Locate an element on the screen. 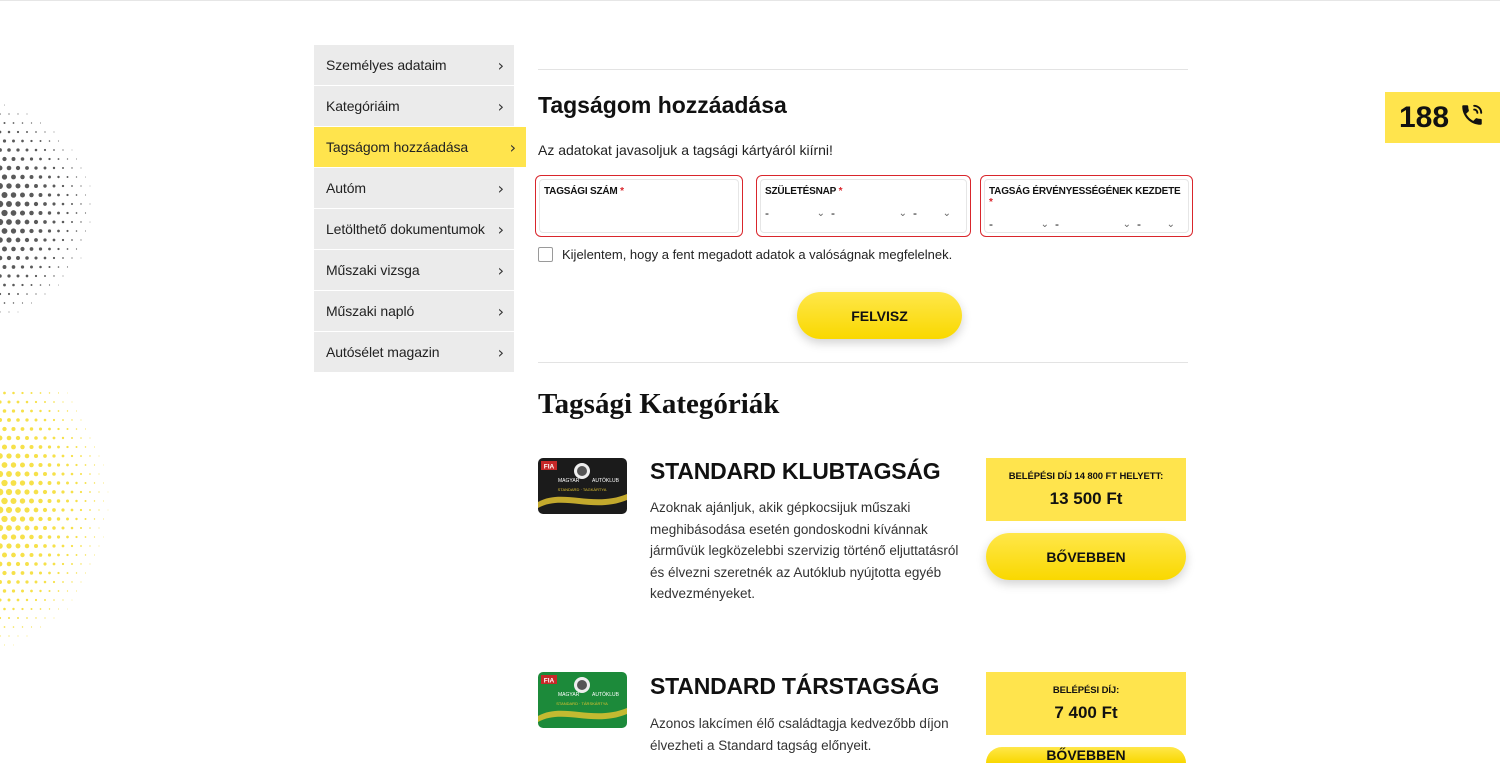 The image size is (1500, 763). birthdate-year-select: - ⌄ is located at coordinates (798, 213).